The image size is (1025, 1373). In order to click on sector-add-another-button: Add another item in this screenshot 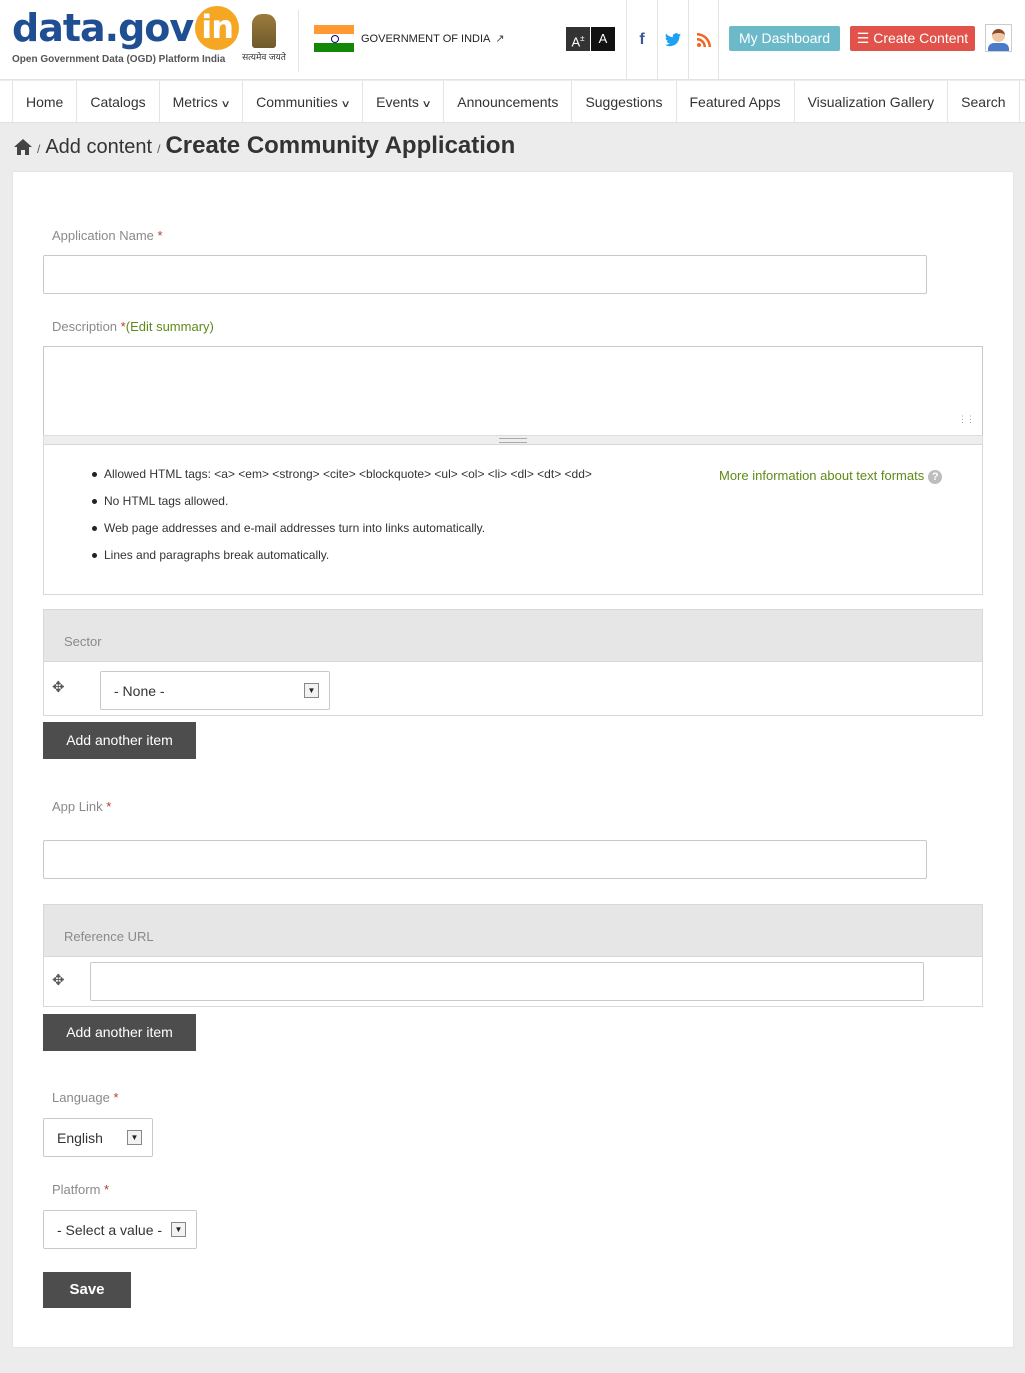, I will do `click(119, 740)`.